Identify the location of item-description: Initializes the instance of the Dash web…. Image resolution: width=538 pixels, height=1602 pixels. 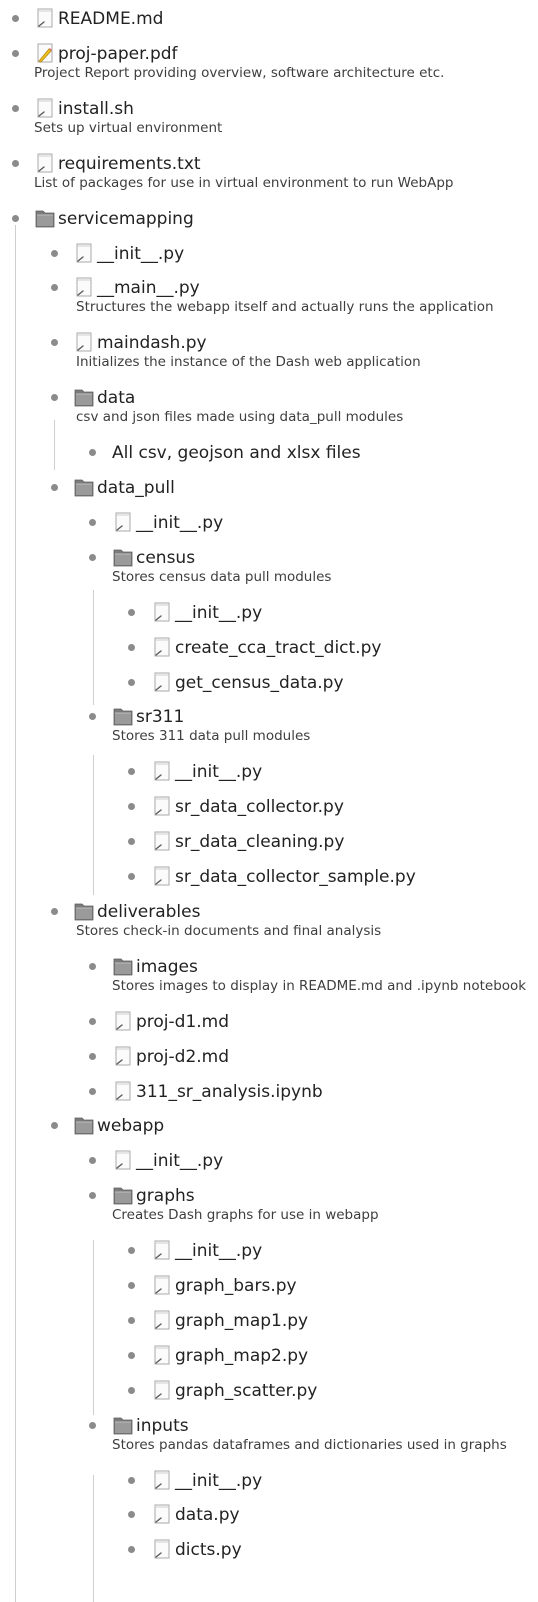
(248, 362).